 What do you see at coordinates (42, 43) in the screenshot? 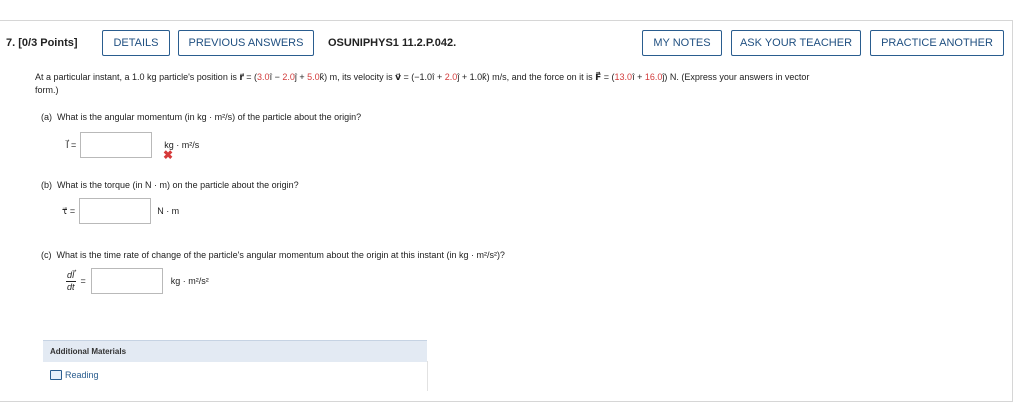
I see `question-number: 7. [0/3 Points]` at bounding box center [42, 43].